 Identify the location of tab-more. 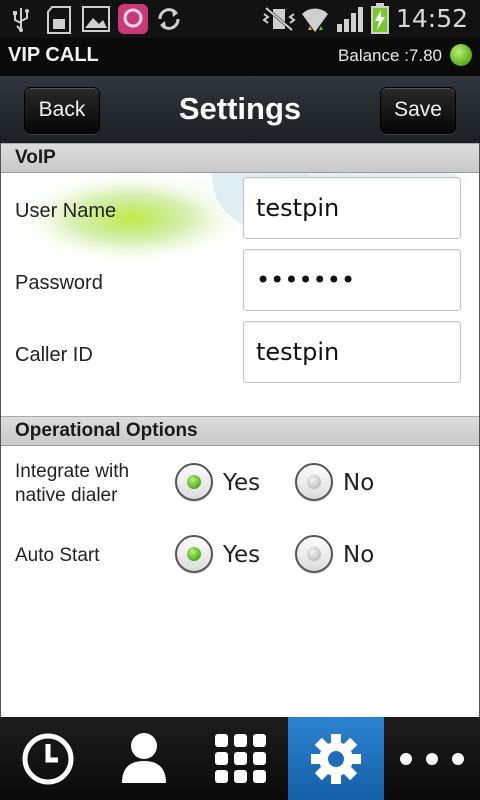
(432, 758).